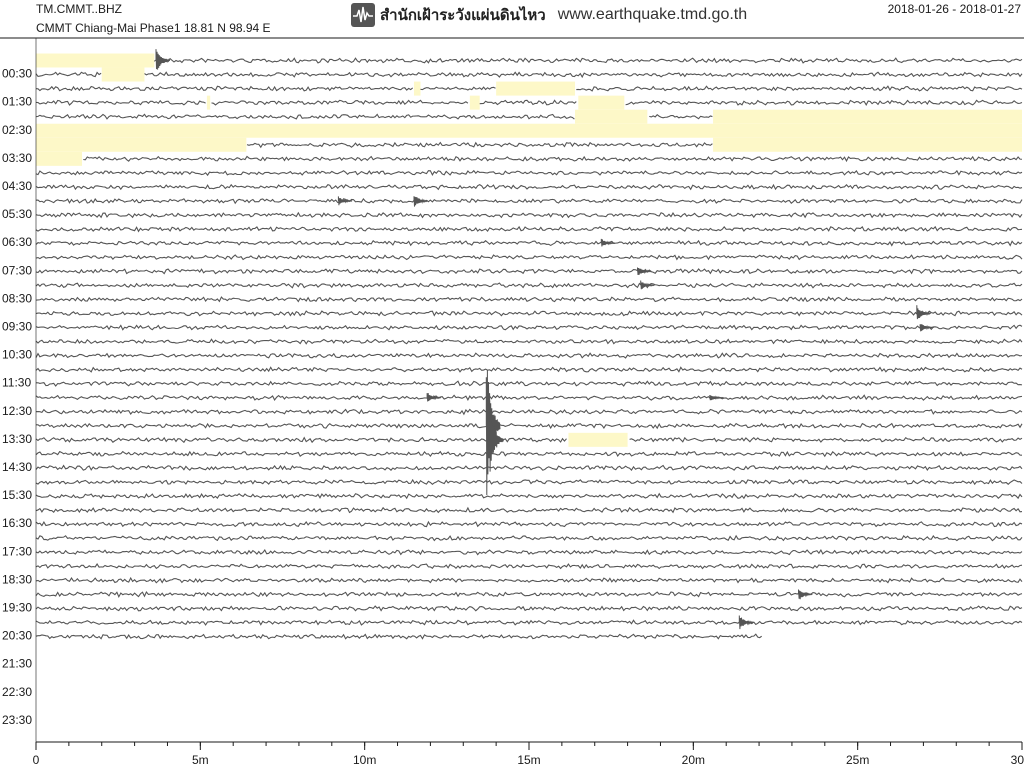 The width and height of the screenshot is (1024, 768). Describe the element at coordinates (17, 636) in the screenshot. I see `hour-label: 20:30` at that location.